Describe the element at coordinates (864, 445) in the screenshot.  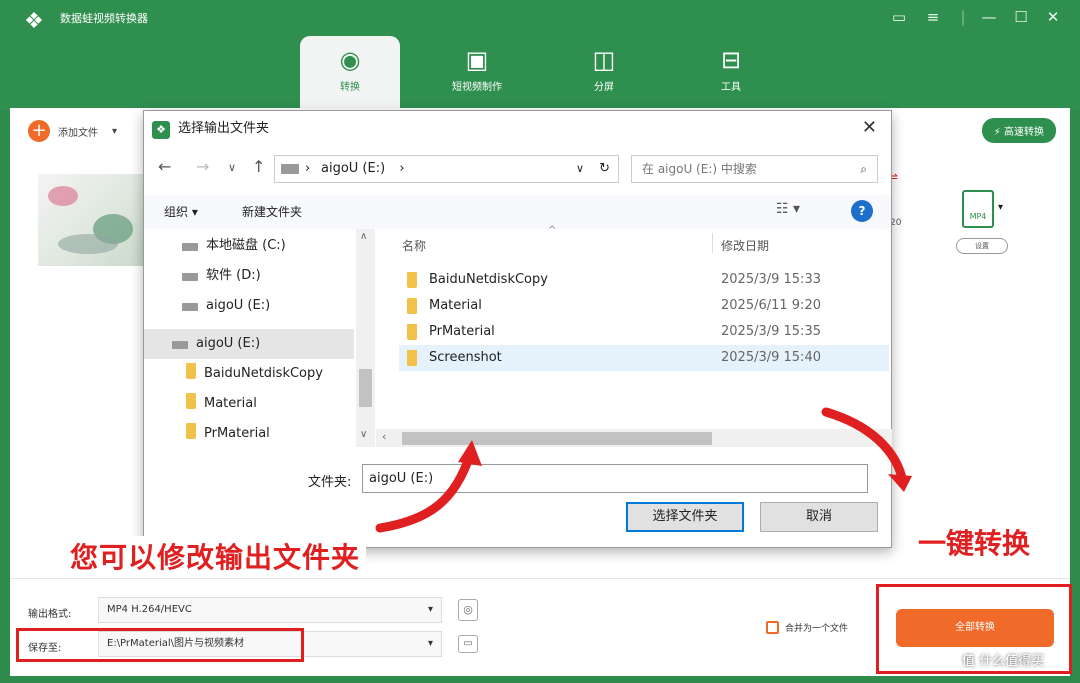
I see `arrow-to-convert` at that location.